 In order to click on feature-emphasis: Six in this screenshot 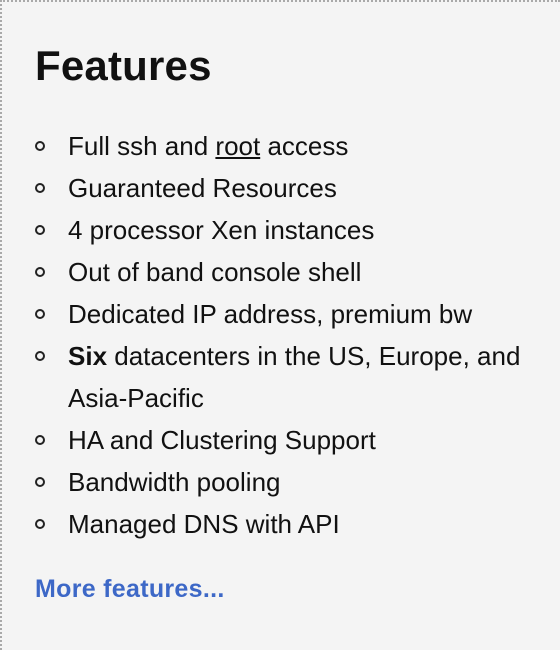, I will do `click(88, 356)`.